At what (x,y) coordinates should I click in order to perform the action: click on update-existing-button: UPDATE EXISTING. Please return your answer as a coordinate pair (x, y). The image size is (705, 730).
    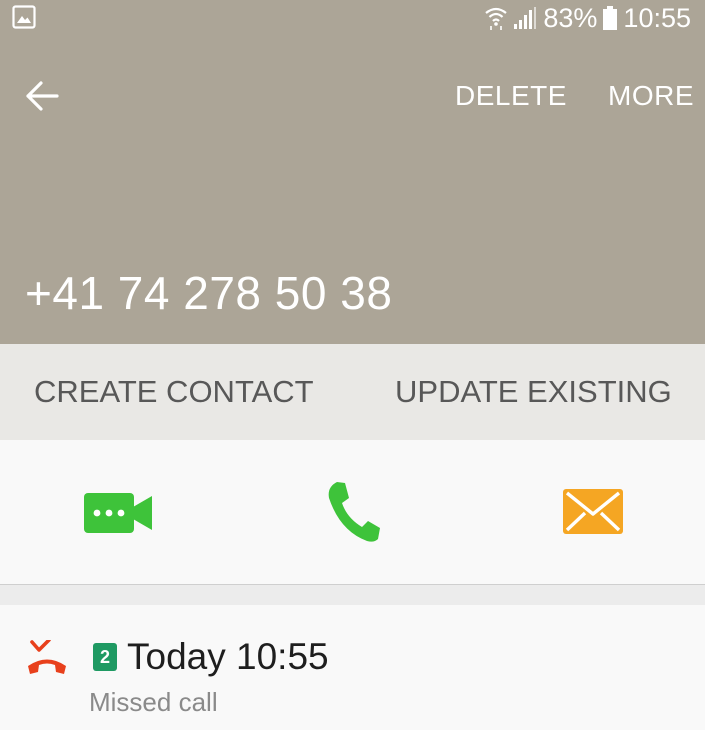
    Looking at the image, I should click on (533, 392).